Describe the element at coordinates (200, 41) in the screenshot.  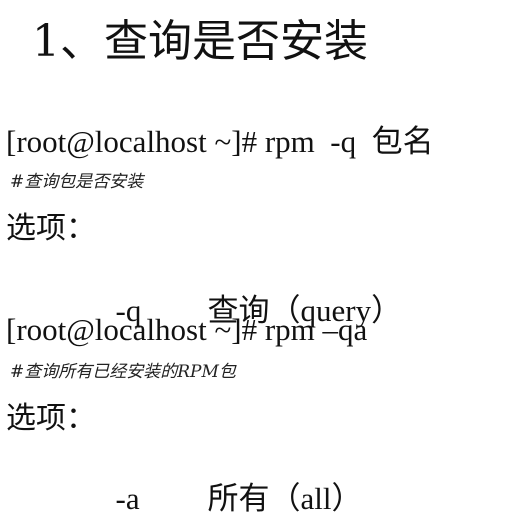
I see `section-title: 1、查询是否安装` at that location.